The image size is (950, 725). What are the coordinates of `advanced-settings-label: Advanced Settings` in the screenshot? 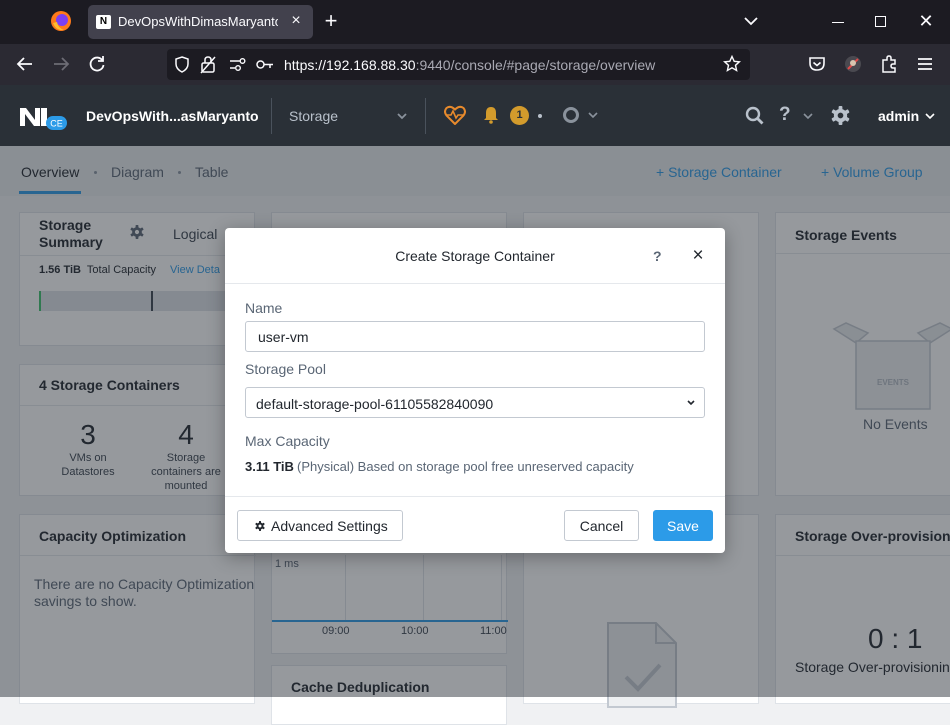 It's located at (329, 526).